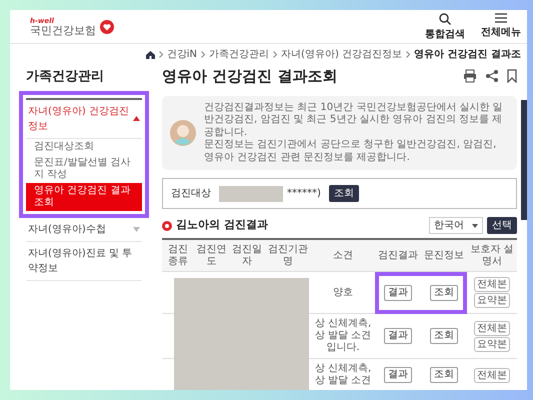 Image resolution: width=533 pixels, height=400 pixels. What do you see at coordinates (288, 255) in the screenshot?
I see `column-header: 검진기관명` at bounding box center [288, 255].